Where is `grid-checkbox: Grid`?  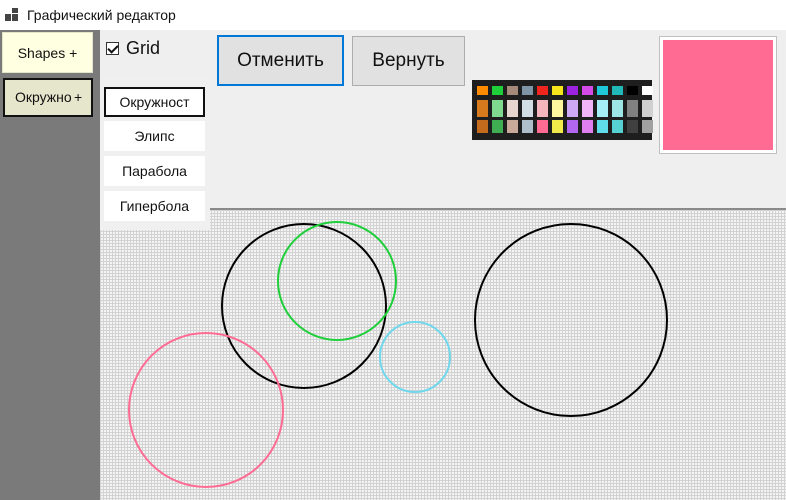 grid-checkbox: Grid is located at coordinates (133, 48).